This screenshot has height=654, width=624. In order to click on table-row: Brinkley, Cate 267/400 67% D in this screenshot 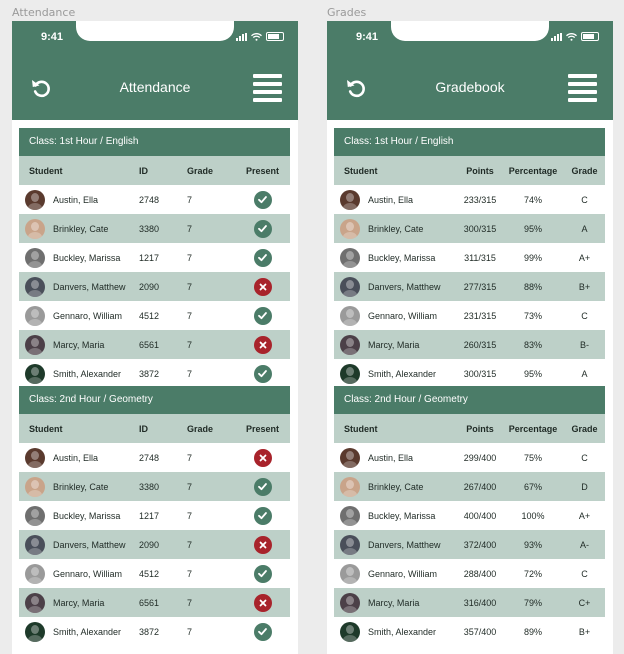, I will do `click(469, 486)`.